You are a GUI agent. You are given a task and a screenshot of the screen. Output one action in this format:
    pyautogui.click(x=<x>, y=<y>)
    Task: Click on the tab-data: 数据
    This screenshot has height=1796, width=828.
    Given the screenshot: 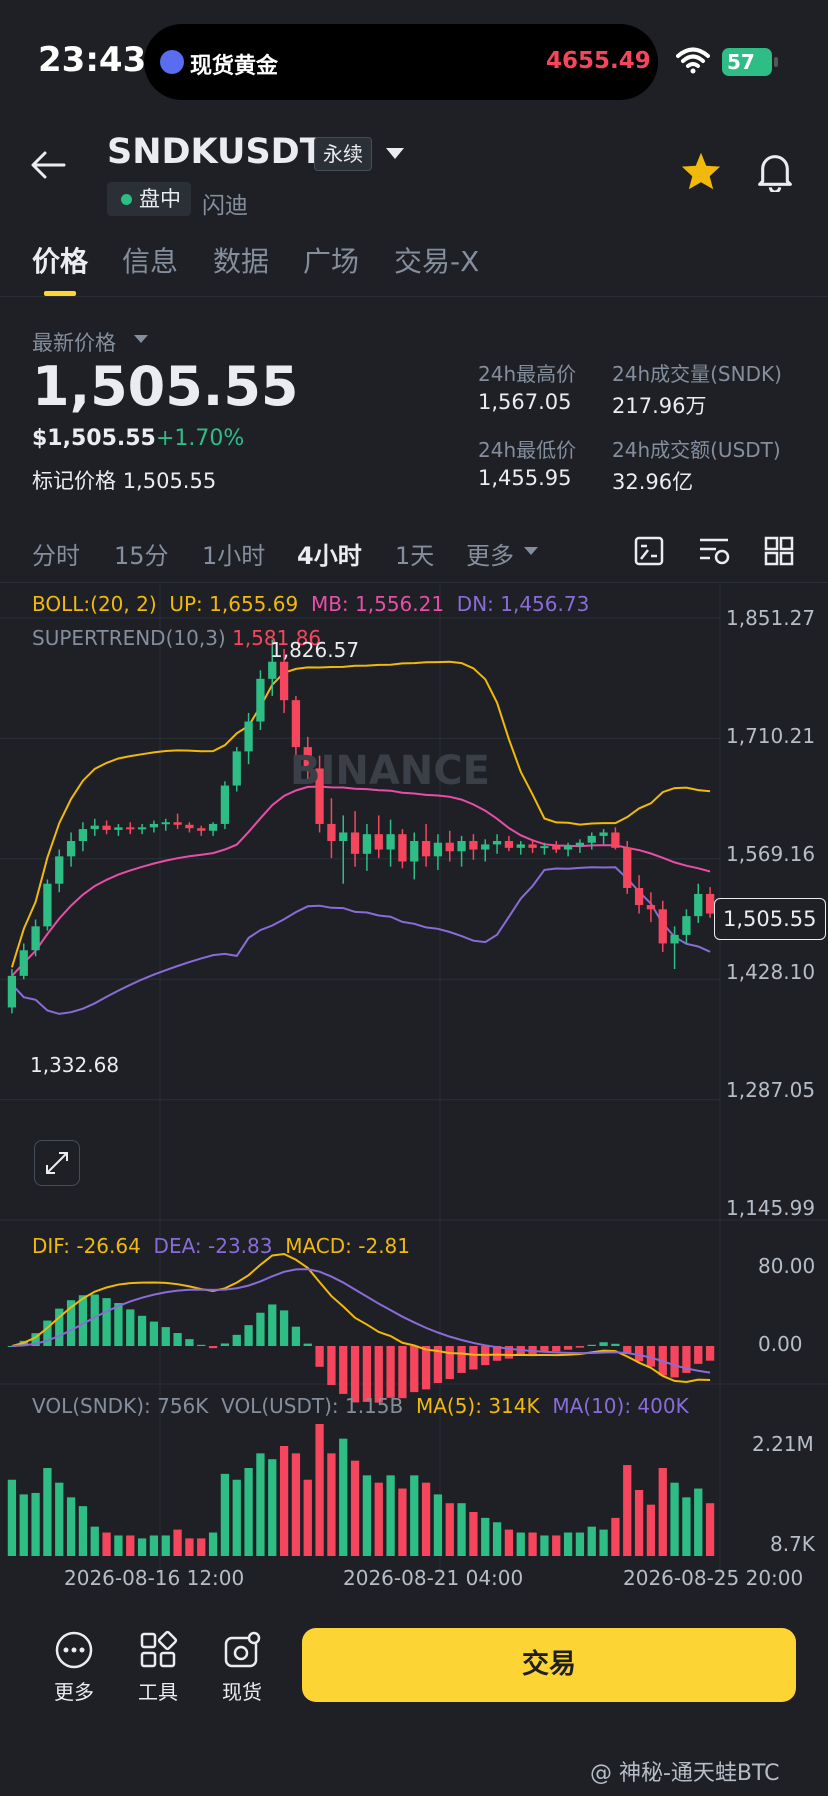 What is the action you would take?
    pyautogui.click(x=241, y=260)
    